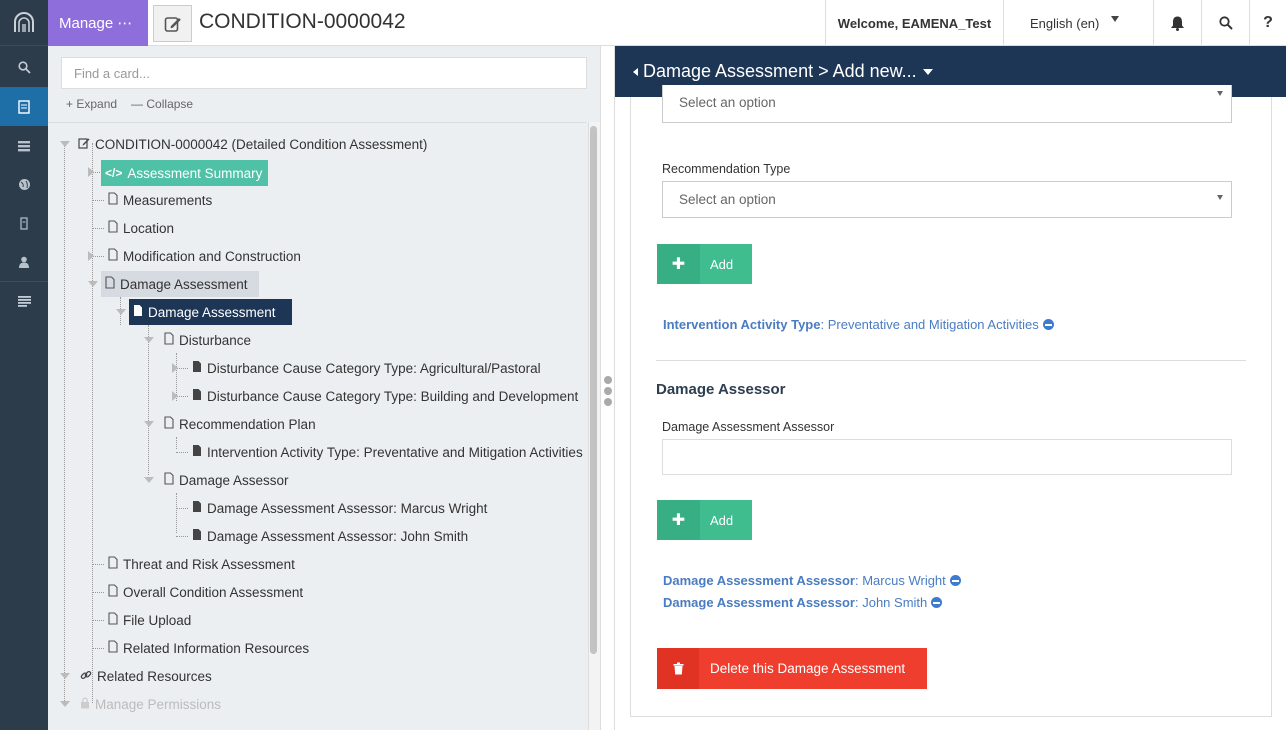 The width and height of the screenshot is (1286, 730). I want to click on delete-card-button: Delete this Damage Assessment, so click(792, 668).